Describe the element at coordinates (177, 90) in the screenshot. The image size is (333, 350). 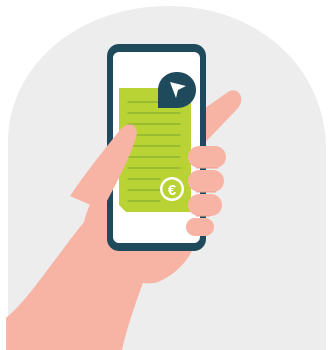
I see `navigation-arrow-icon` at that location.